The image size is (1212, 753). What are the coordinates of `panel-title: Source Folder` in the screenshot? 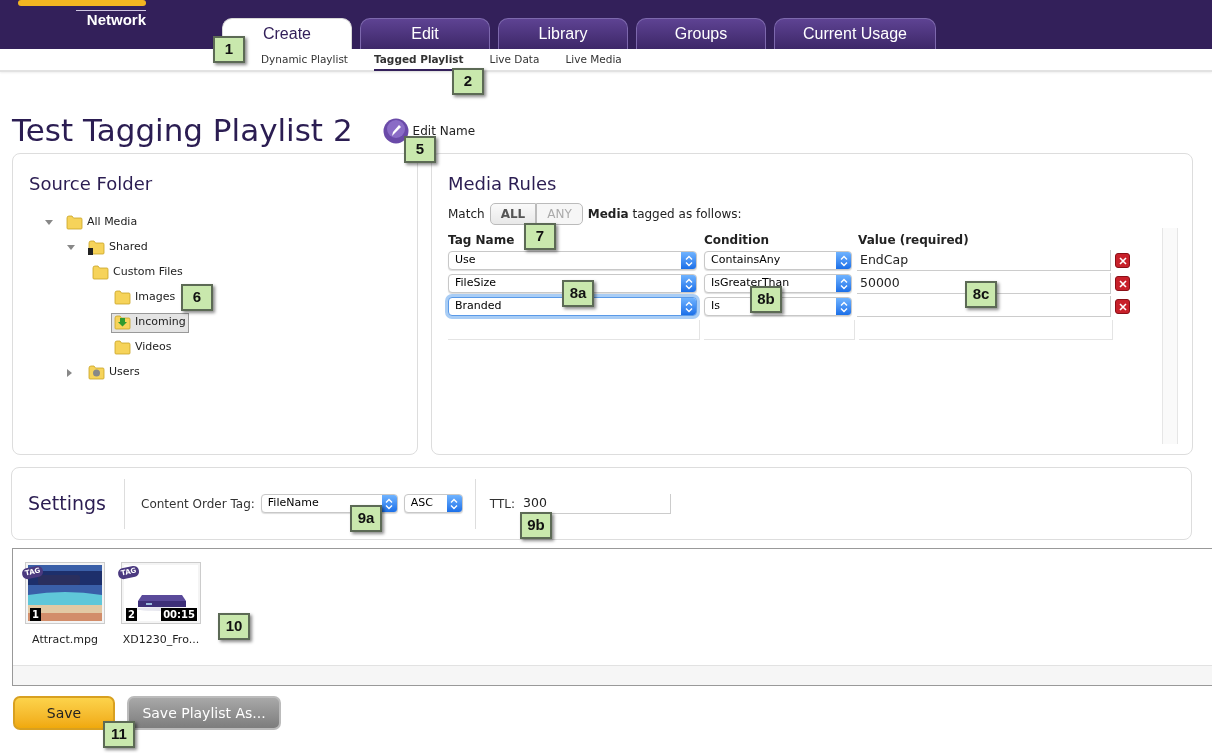 It's located at (91, 184).